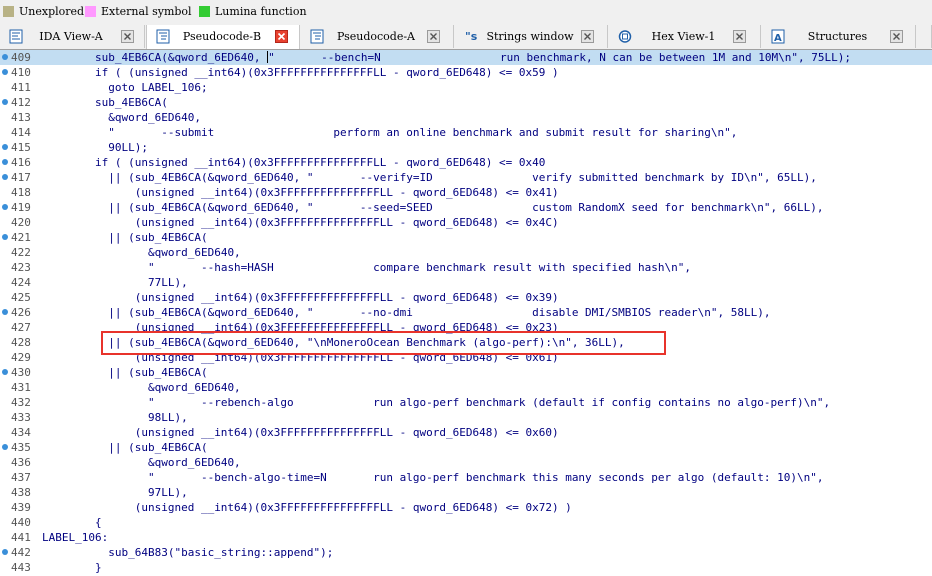 Image resolution: width=932 pixels, height=576 pixels. Describe the element at coordinates (839, 36) in the screenshot. I see `tab-structures: A Structures` at that location.